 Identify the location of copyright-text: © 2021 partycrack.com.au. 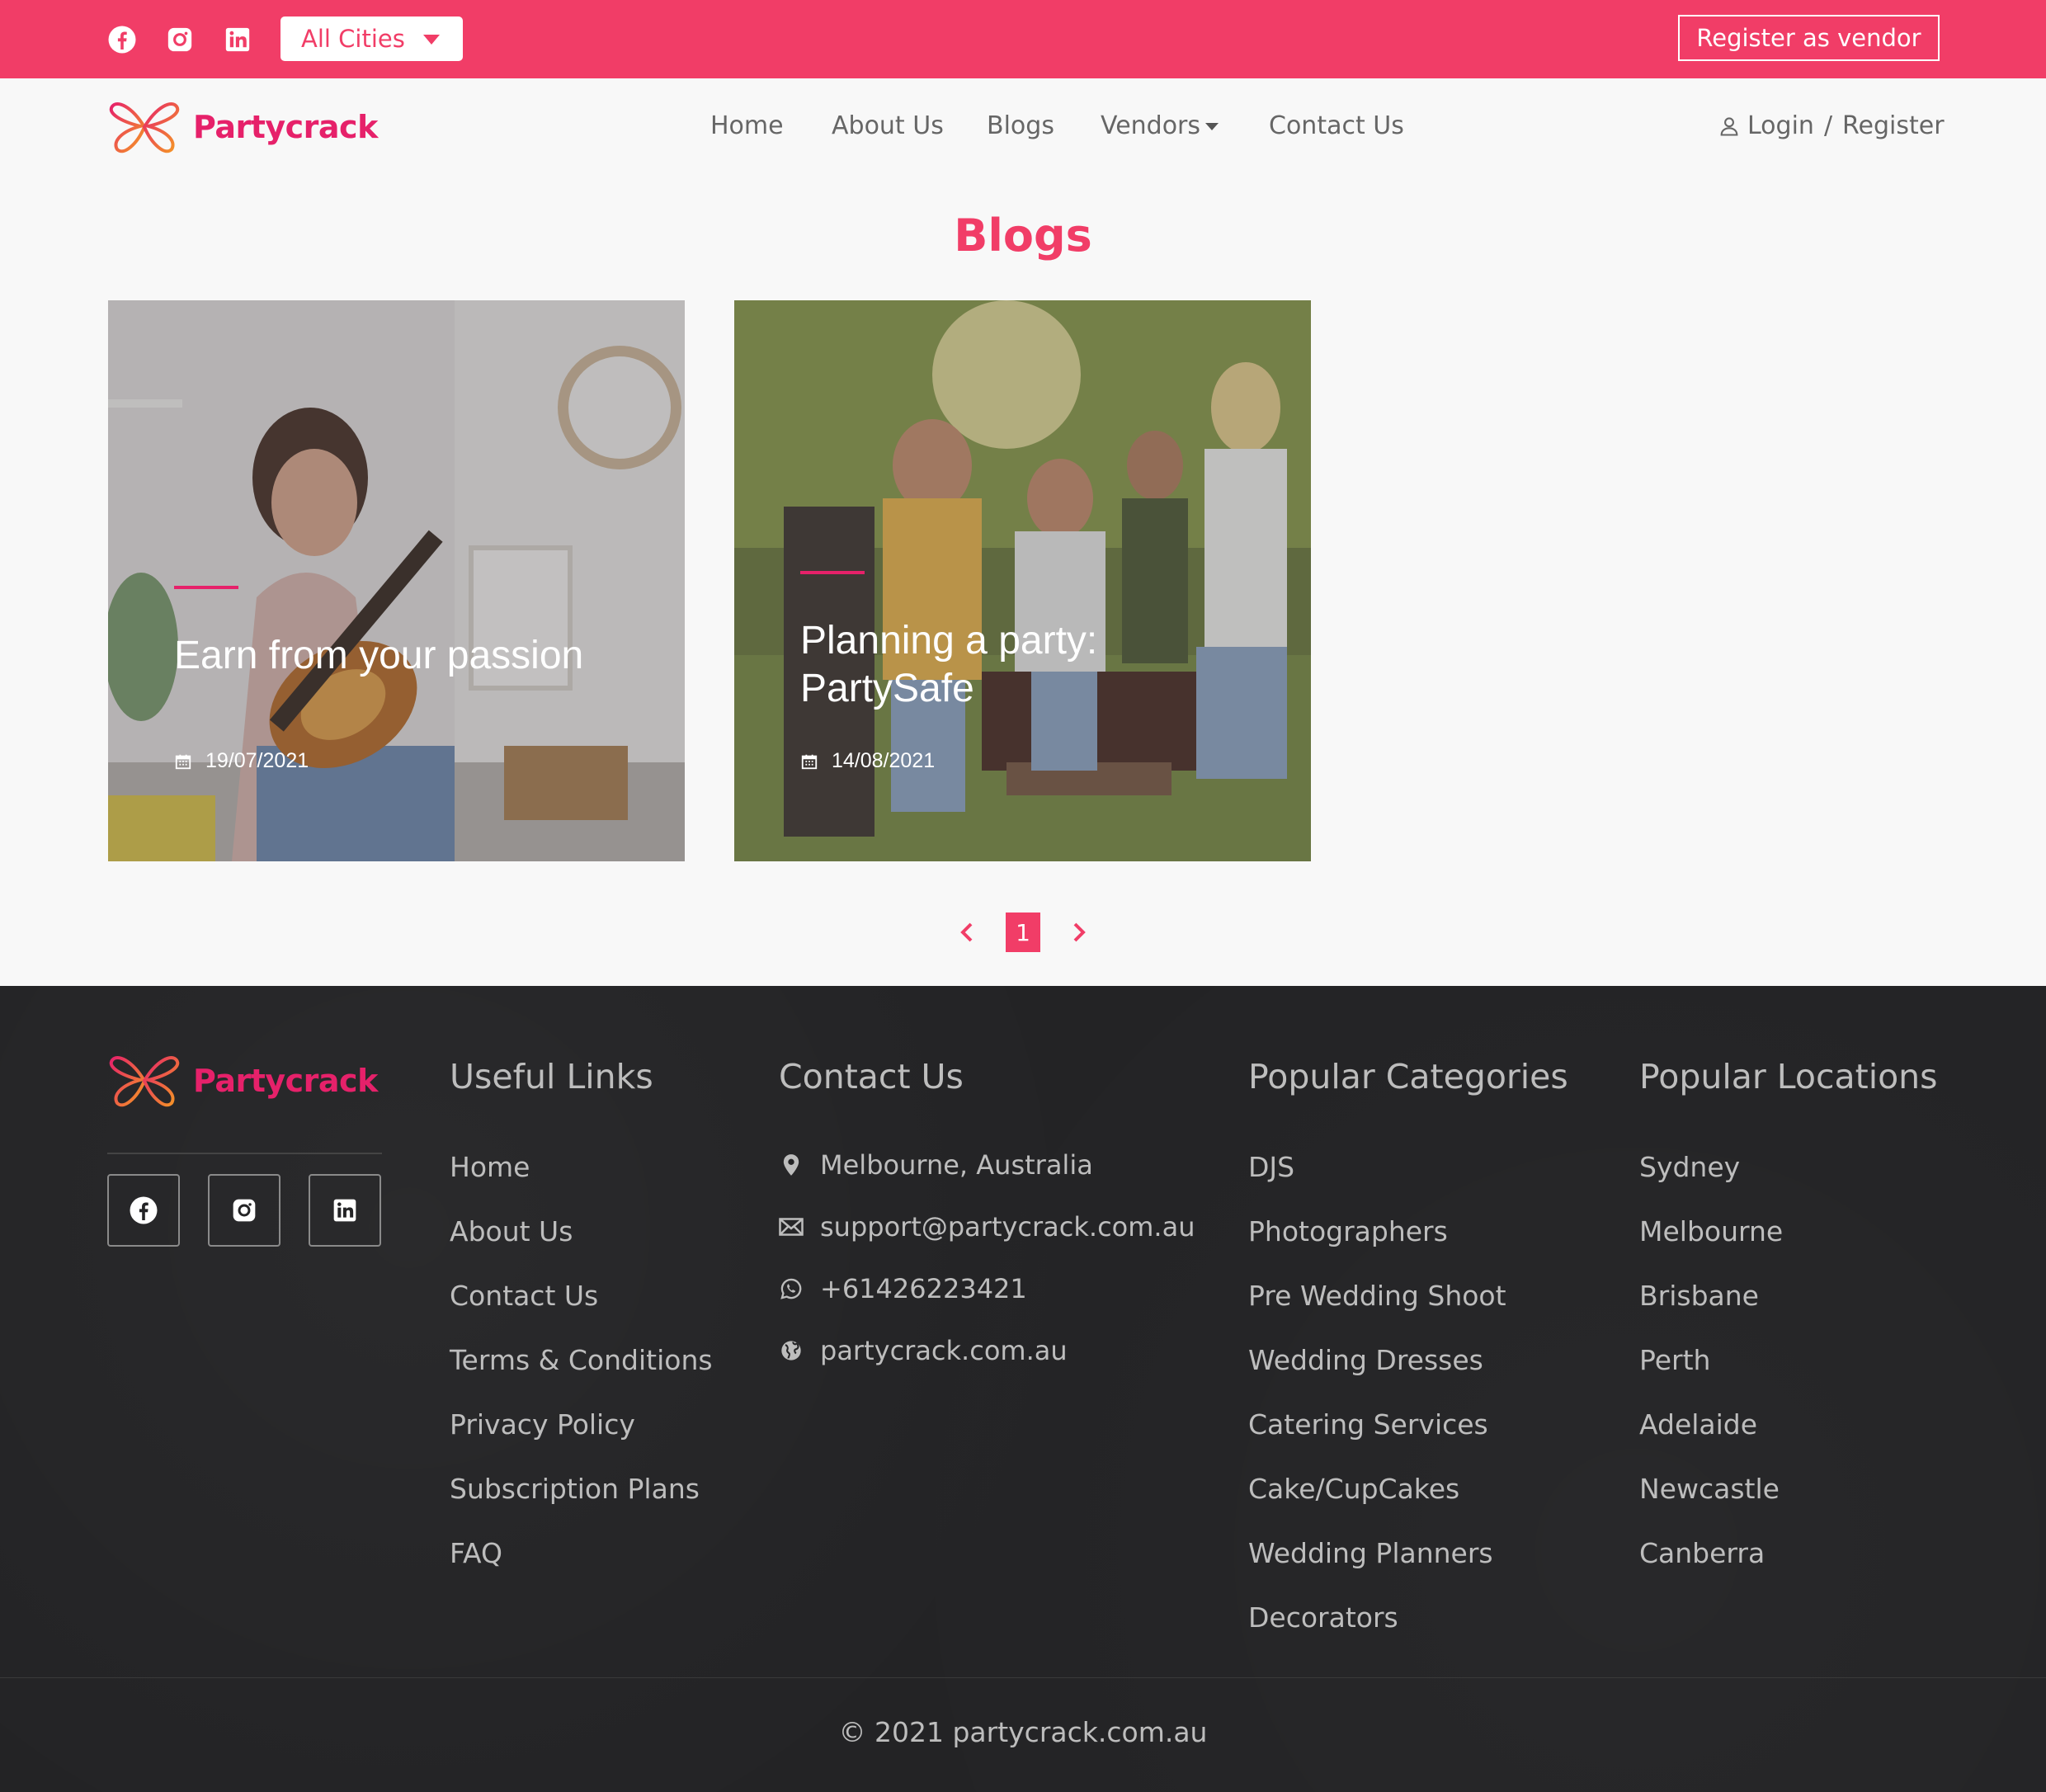
(1023, 1732).